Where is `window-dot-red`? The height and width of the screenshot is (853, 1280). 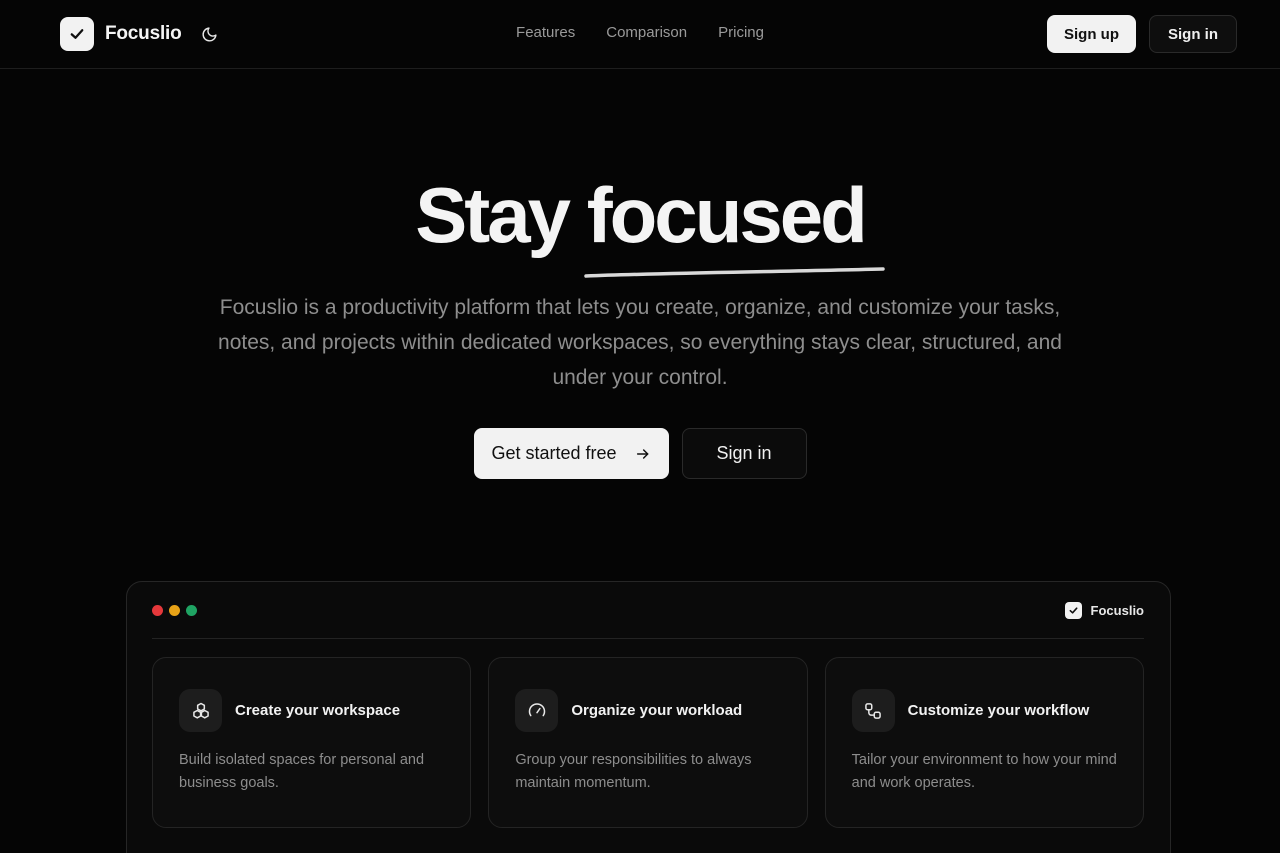
window-dot-red is located at coordinates (157, 610).